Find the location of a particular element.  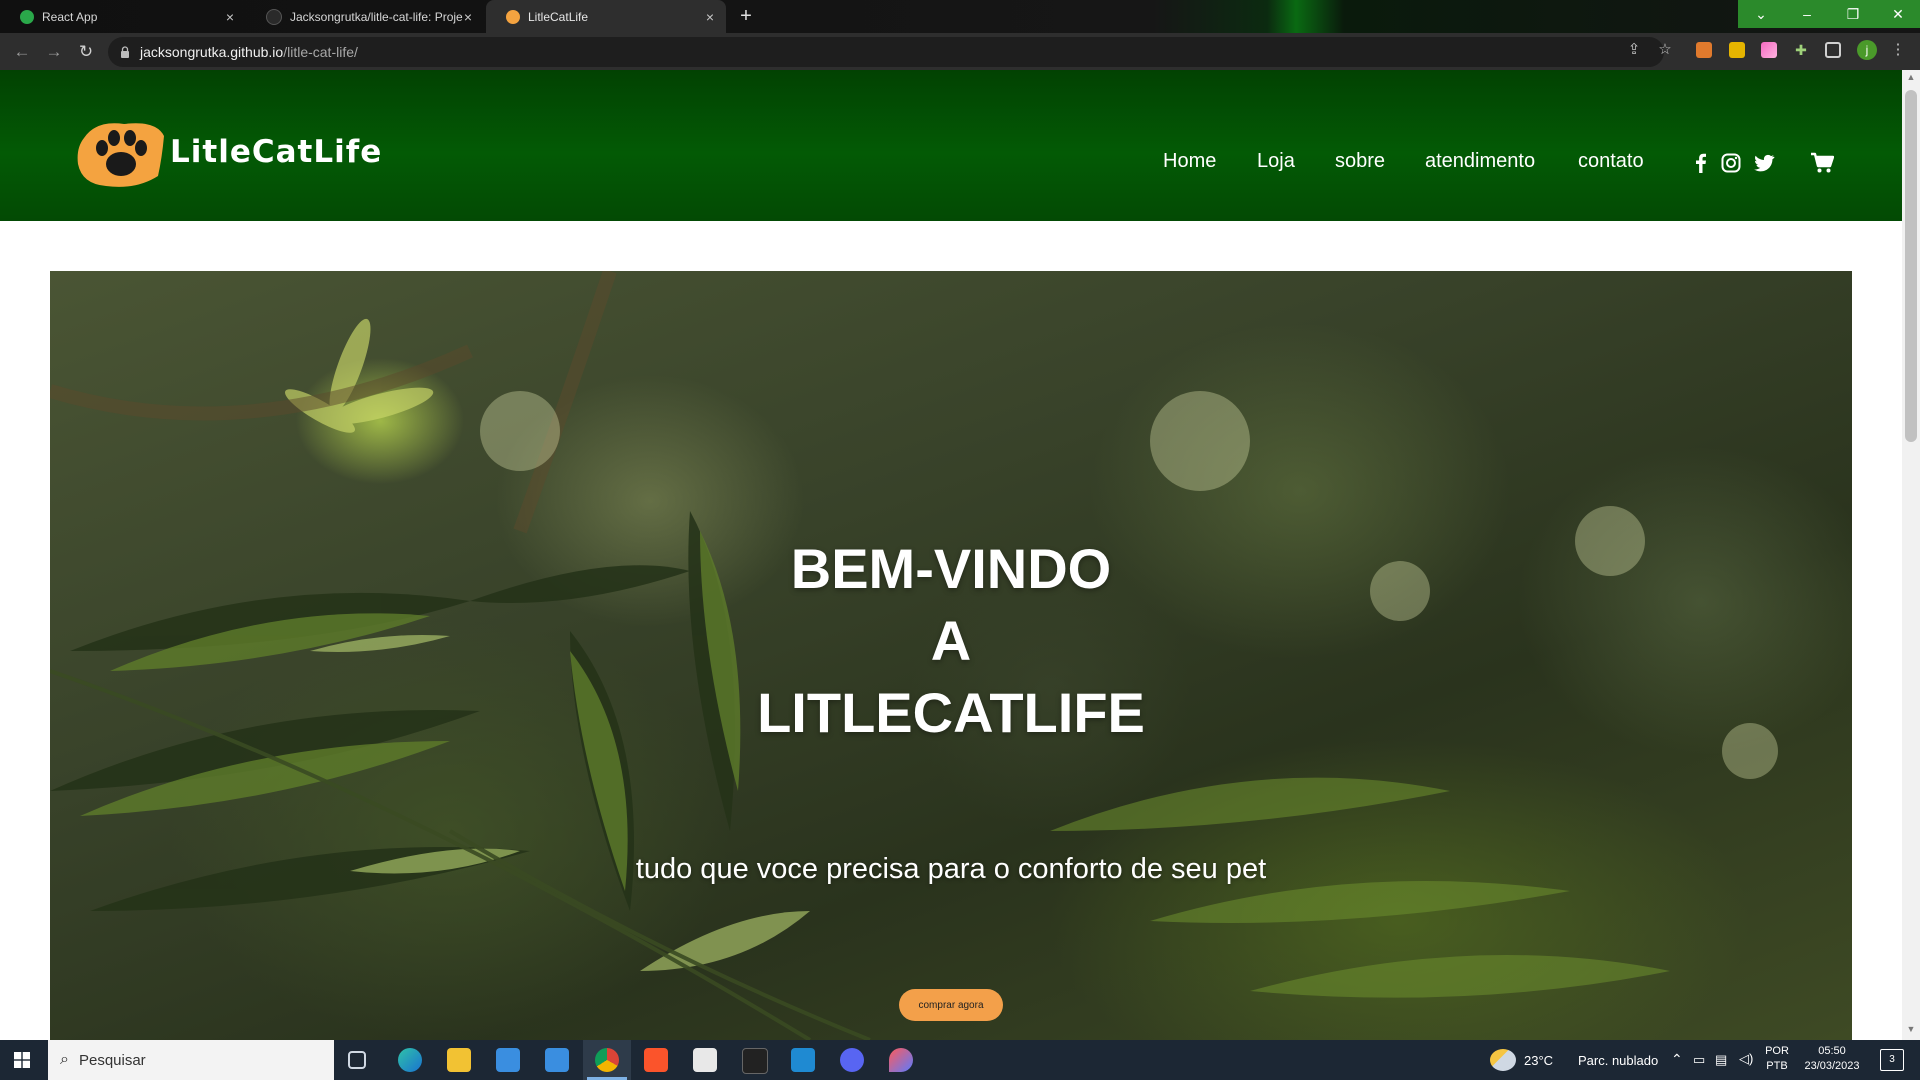

tab-github-repo: Jacksongrutka/litle-cat-life: Proje × is located at coordinates (365, 16).